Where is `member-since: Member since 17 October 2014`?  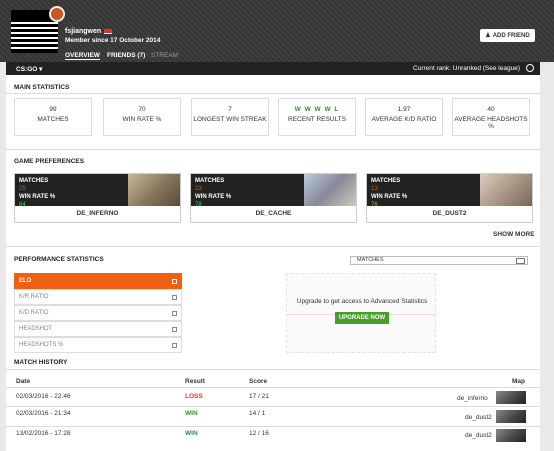
member-since: Member since 17 October 2014 is located at coordinates (113, 40).